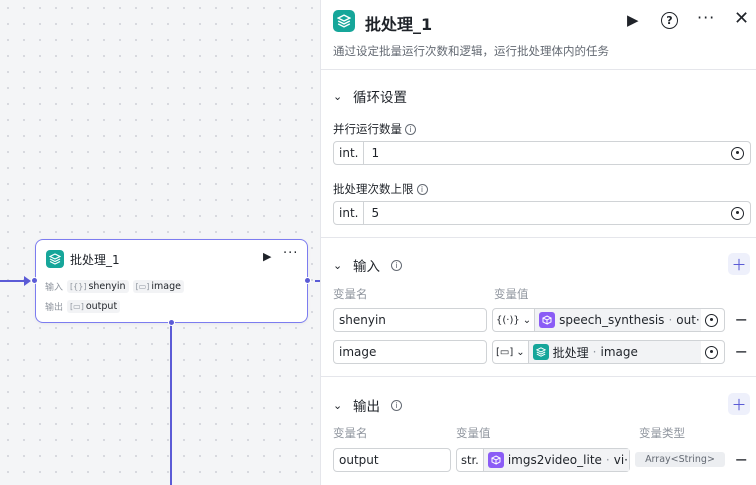 The height and width of the screenshot is (485, 756). Describe the element at coordinates (471, 51) in the screenshot. I see `panel-description: 通过设定批量运行次数和逻辑，运行批处理体内的任务` at that location.